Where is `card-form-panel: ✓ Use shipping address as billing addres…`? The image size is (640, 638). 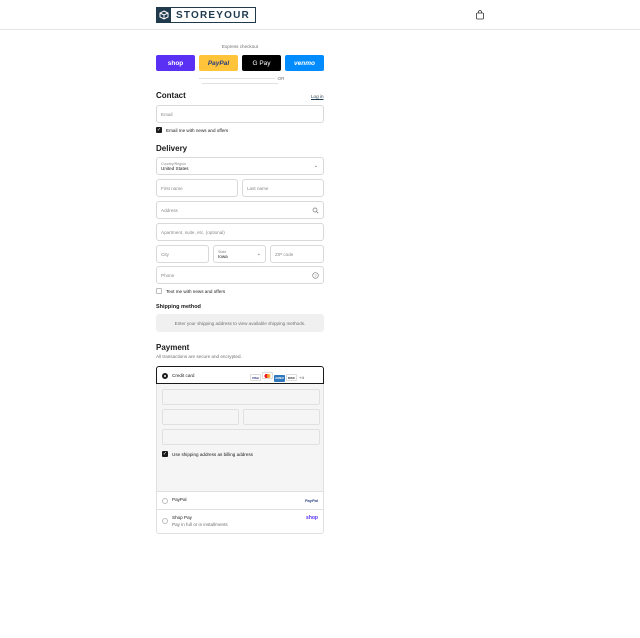
card-form-panel: ✓ Use shipping address as billing addres… is located at coordinates (240, 438).